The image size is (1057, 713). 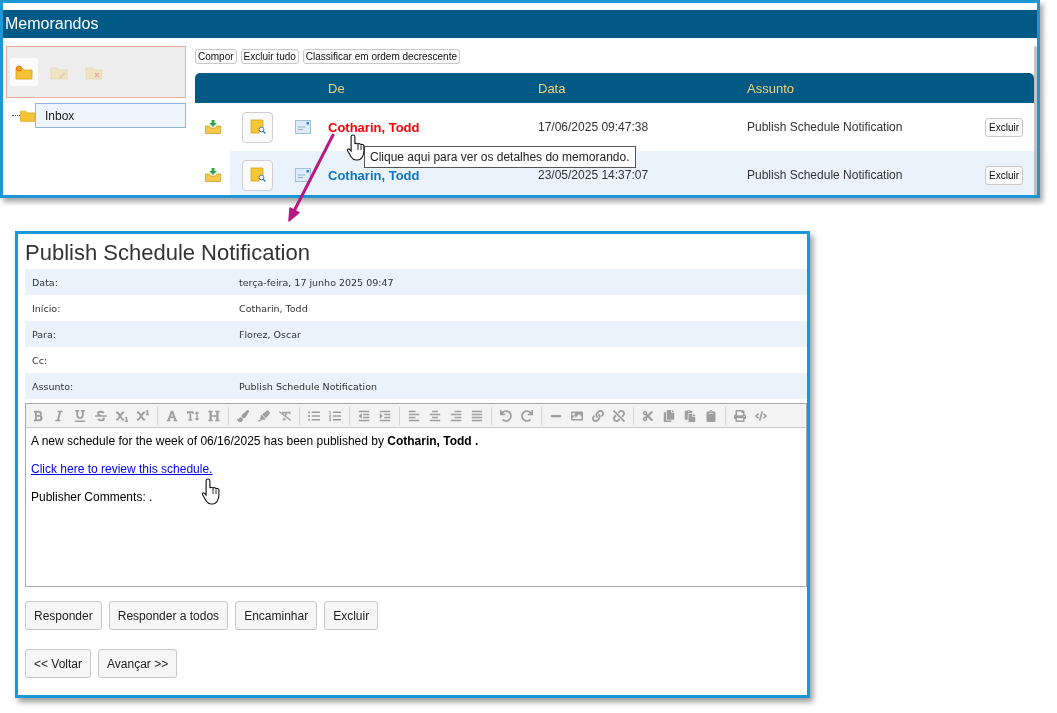 What do you see at coordinates (193, 415) in the screenshot?
I see `text-size-icon` at bounding box center [193, 415].